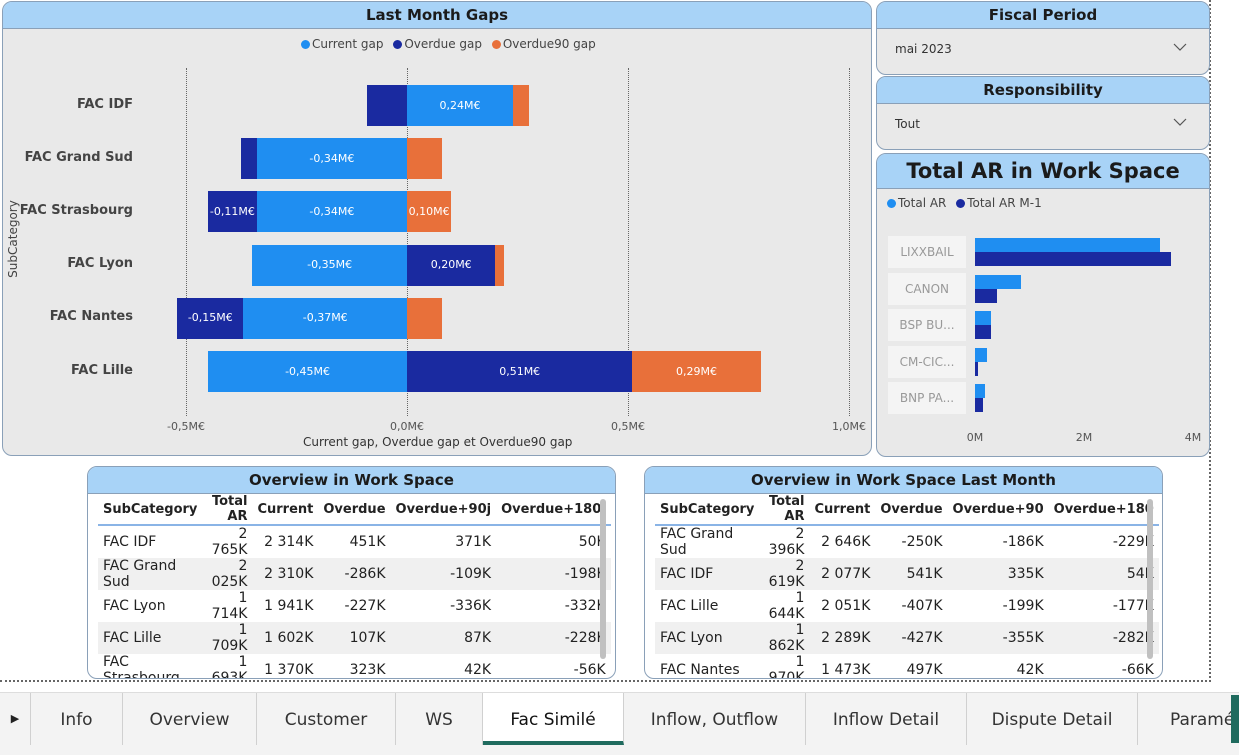  Describe the element at coordinates (786, 666) in the screenshot. I see `table-cell: 1 970K` at that location.